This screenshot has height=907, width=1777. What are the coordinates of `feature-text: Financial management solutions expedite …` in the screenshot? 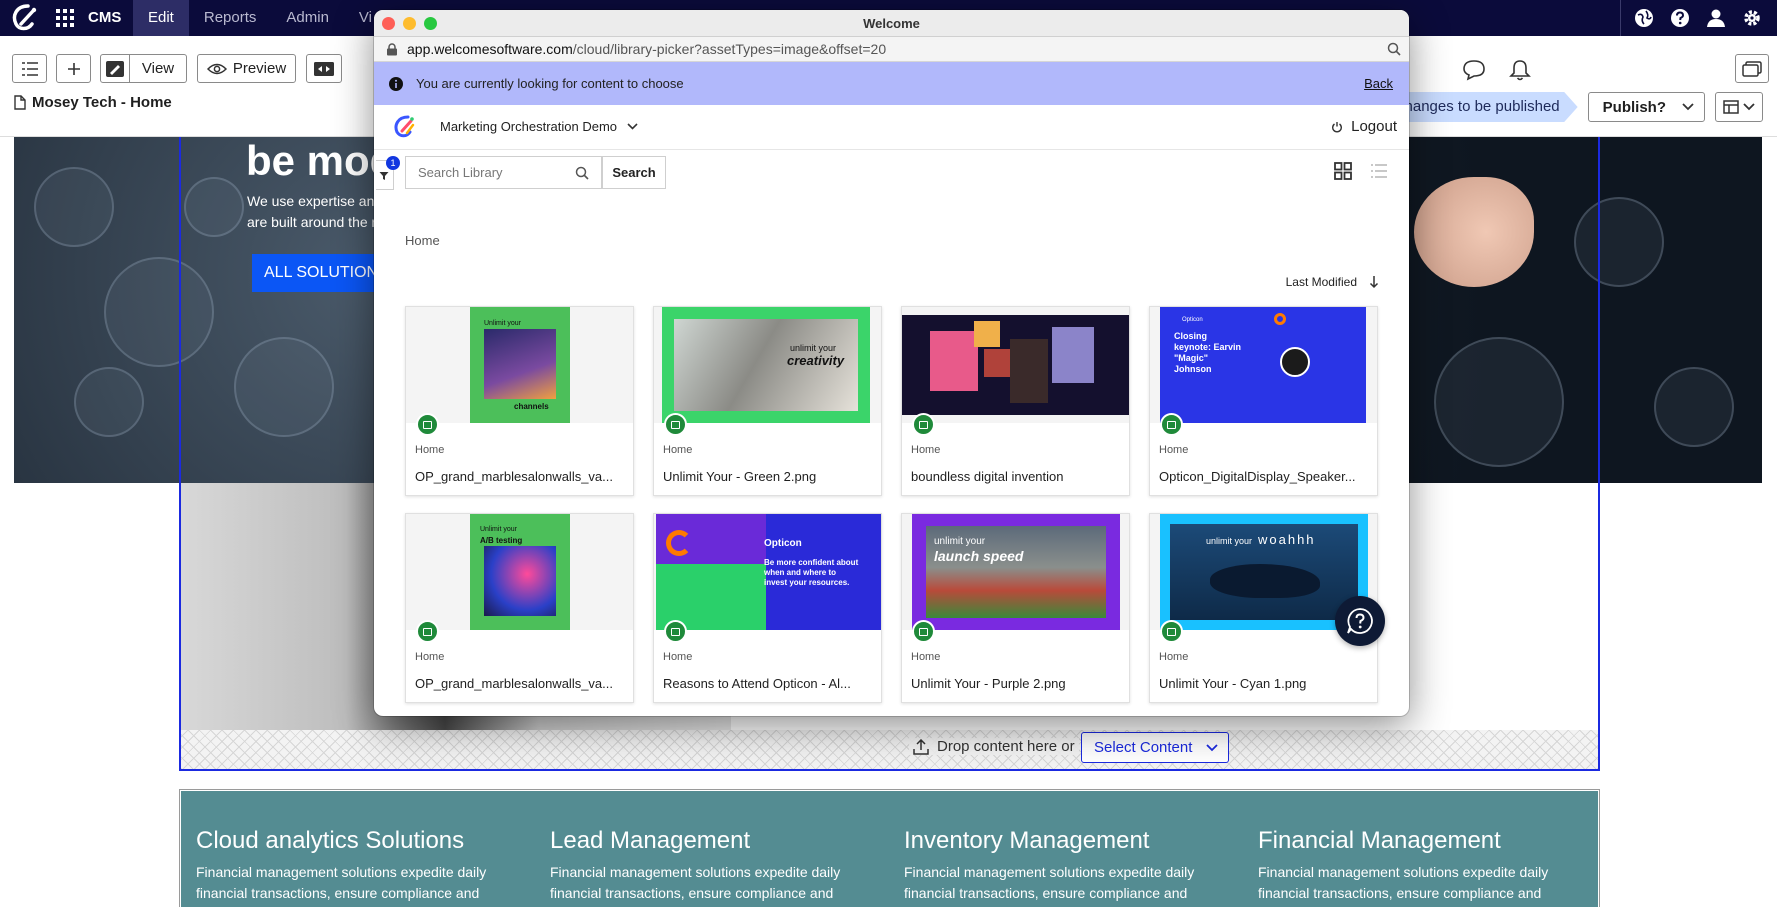 It's located at (1049, 882).